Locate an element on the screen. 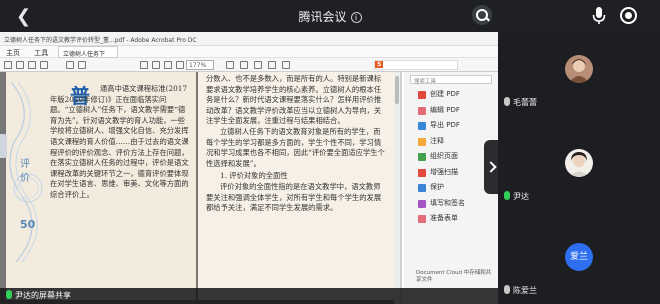 The image size is (660, 304). subheading: 1. 评价对象的全面性 is located at coordinates (254, 176).